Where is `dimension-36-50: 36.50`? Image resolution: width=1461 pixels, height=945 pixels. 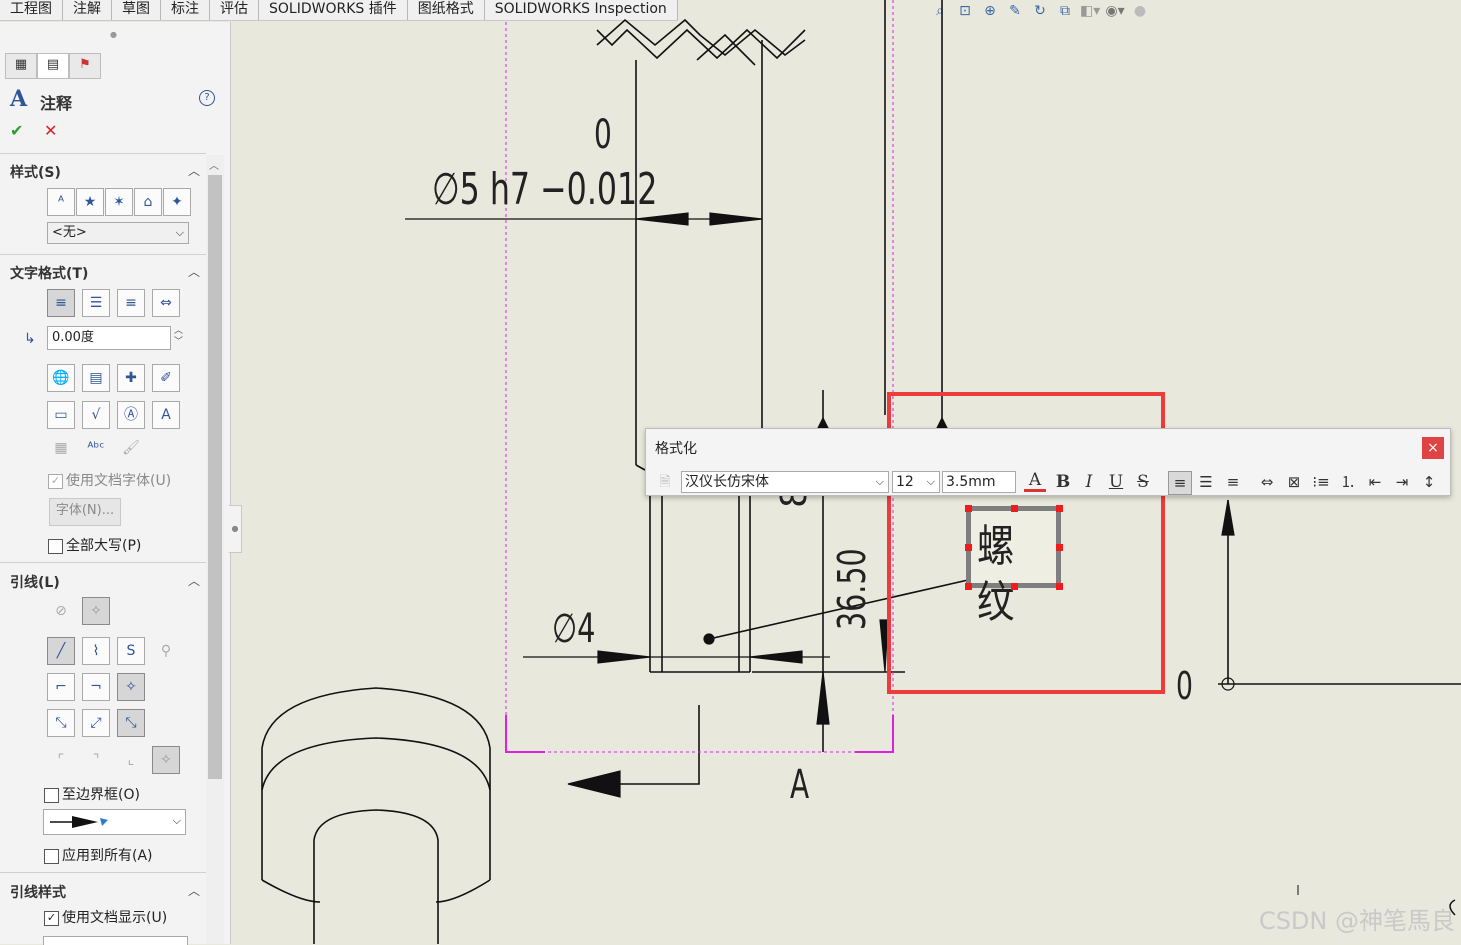
dimension-36-50: 36.50 is located at coordinates (852, 589).